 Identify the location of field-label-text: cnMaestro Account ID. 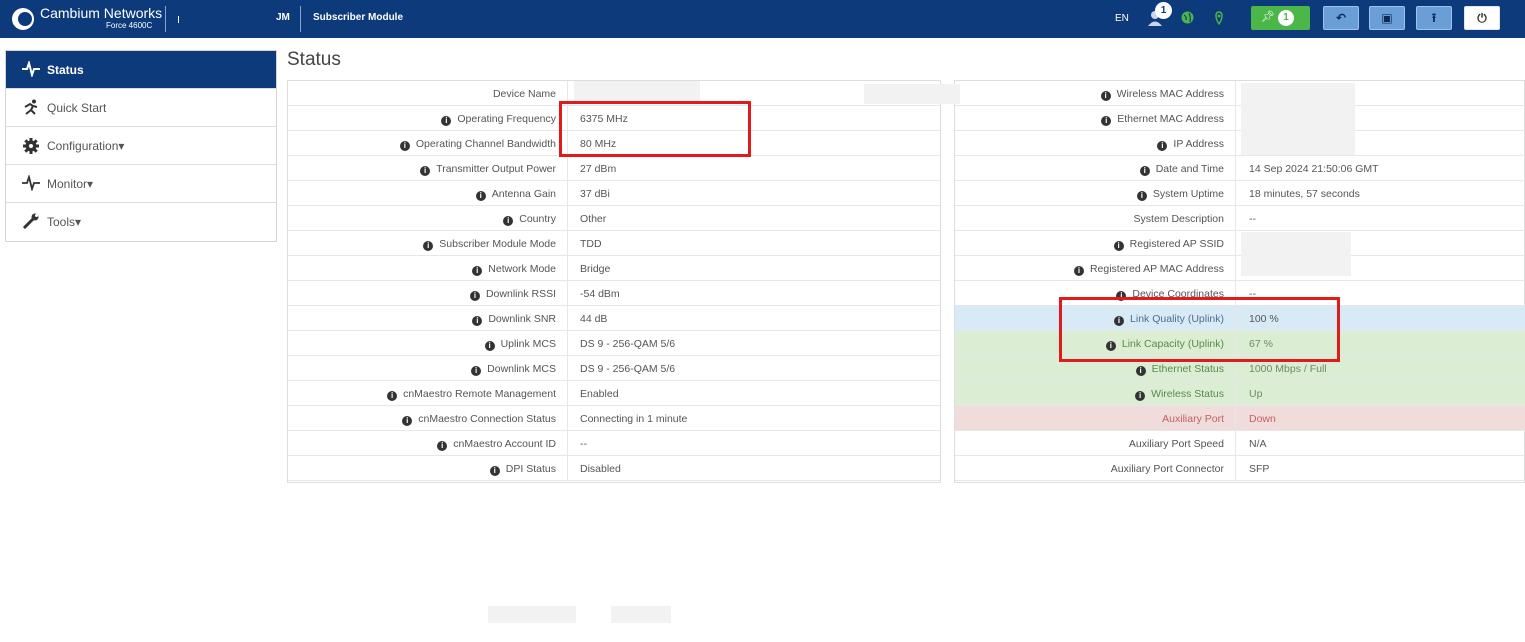
(504, 444).